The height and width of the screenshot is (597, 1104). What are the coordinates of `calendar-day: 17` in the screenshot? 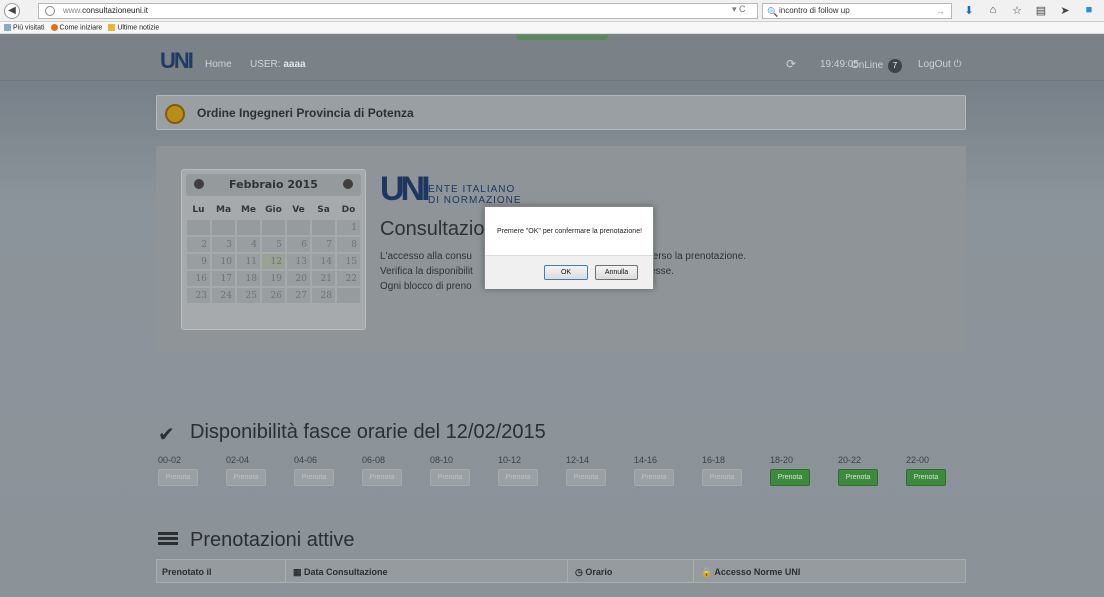 It's located at (223, 278).